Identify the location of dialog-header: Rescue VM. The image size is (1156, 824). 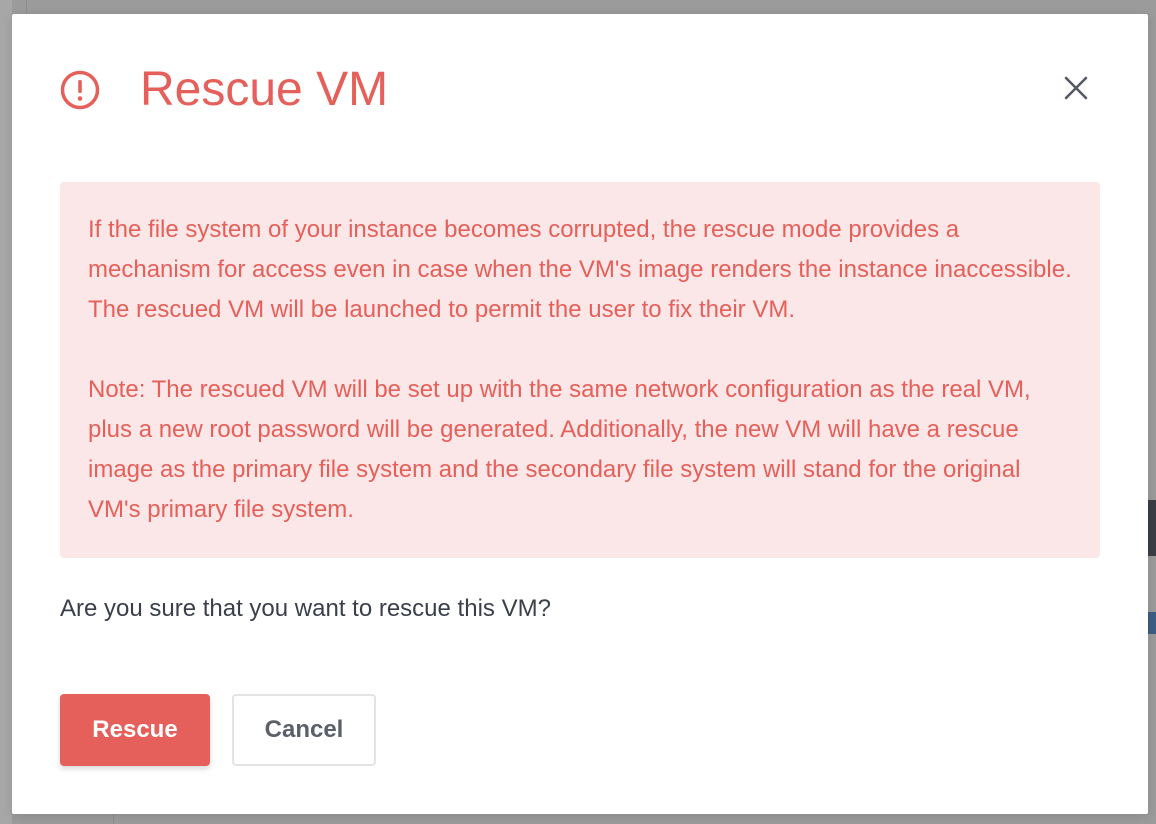
(224, 90).